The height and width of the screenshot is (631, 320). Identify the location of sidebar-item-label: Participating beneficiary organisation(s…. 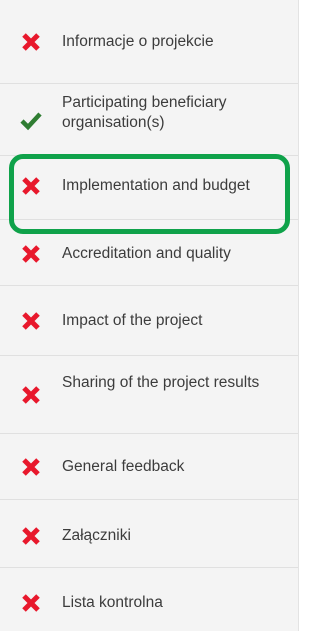
(144, 112).